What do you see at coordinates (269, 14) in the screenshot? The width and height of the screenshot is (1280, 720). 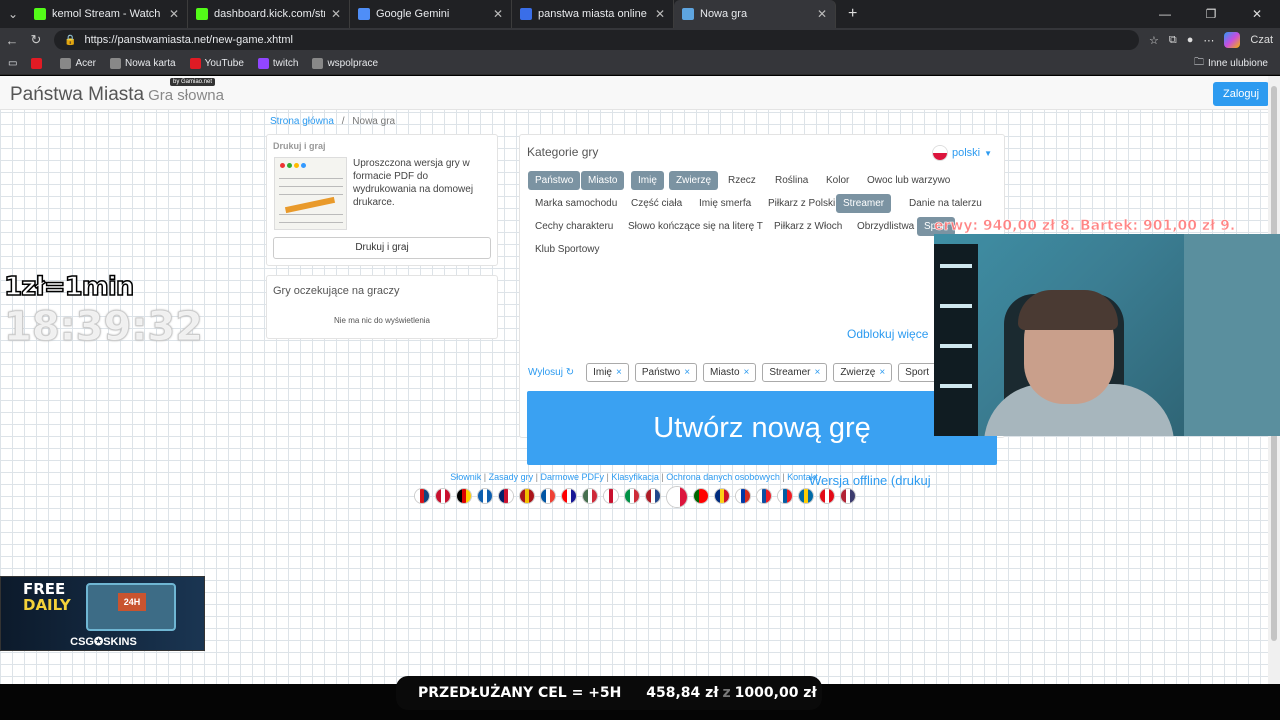 I see `browser-tab: dashboard.kick.com/stream ✕` at bounding box center [269, 14].